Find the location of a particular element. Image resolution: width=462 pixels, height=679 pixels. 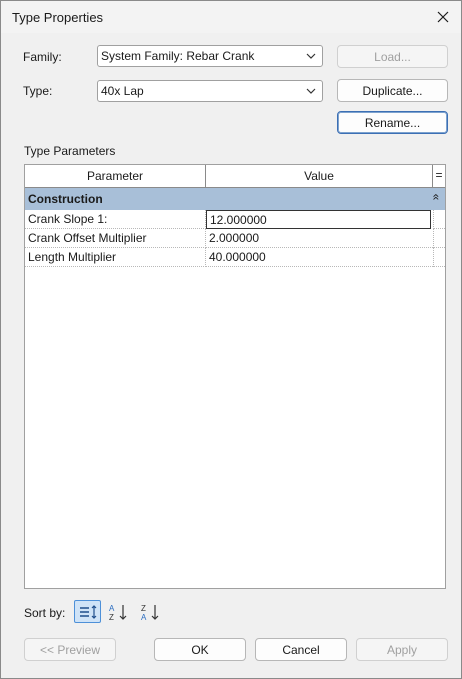

close-icon is located at coordinates (443, 17).